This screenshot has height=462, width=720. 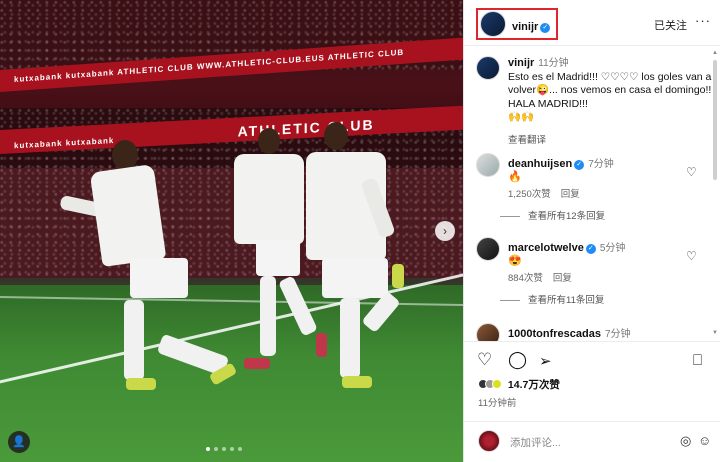 I want to click on share-send-icon: ➢, so click(x=545, y=361).